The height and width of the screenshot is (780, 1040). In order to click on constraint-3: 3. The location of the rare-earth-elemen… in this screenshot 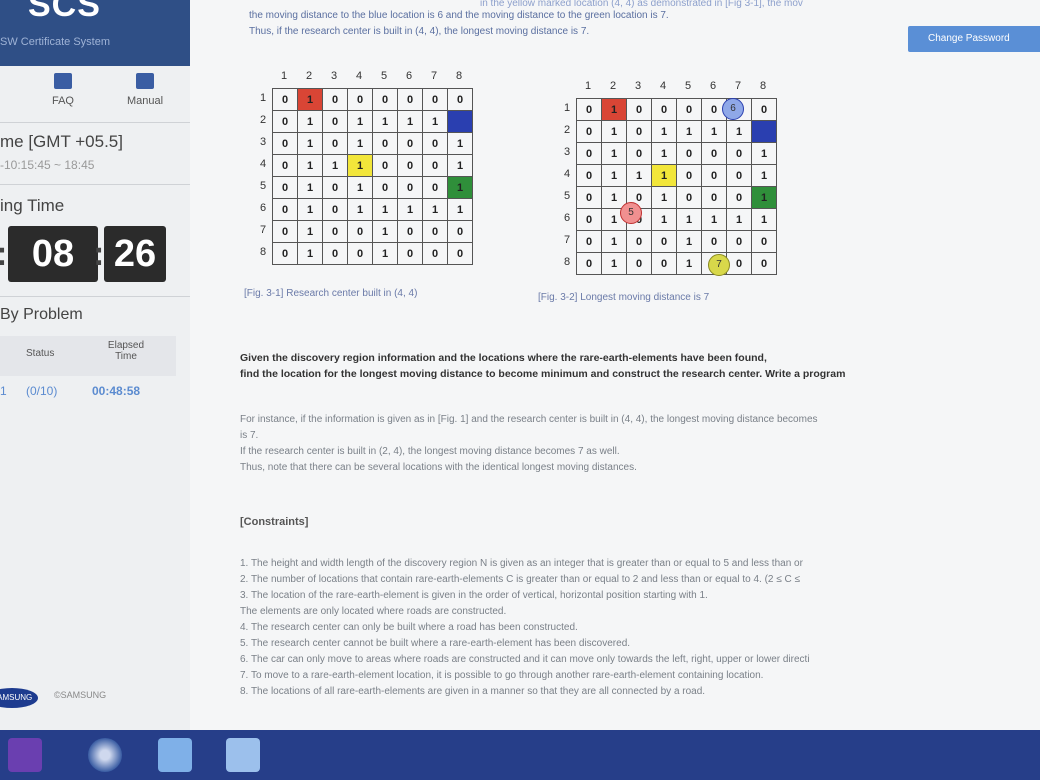, I will do `click(474, 595)`.